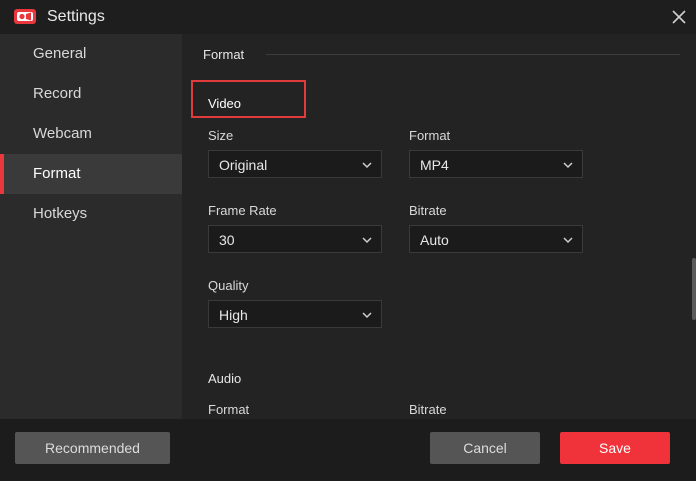 The height and width of the screenshot is (481, 696). I want to click on section-title: Format, so click(224, 54).